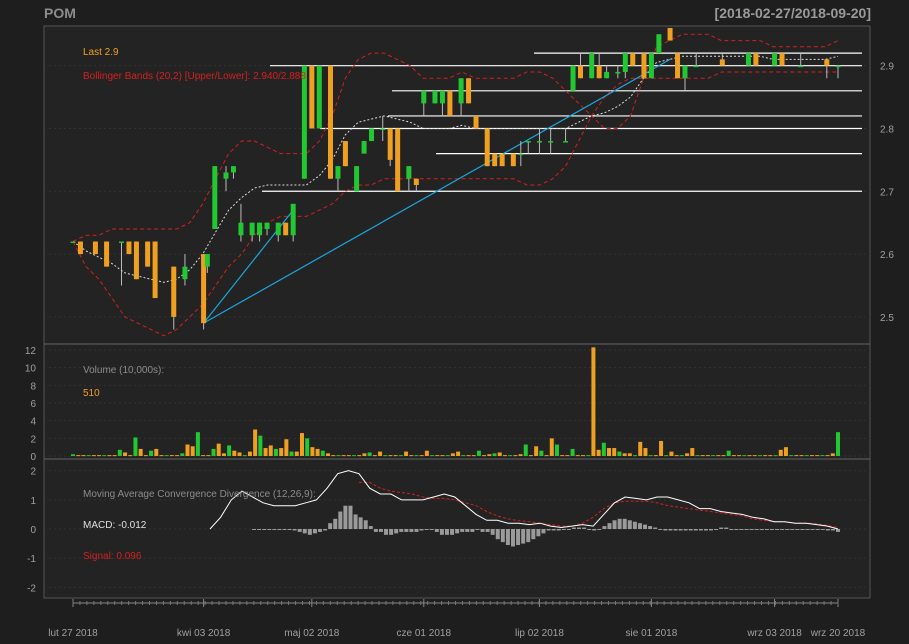 The width and height of the screenshot is (909, 644). Describe the element at coordinates (33, 386) in the screenshot. I see `volume-tick-label: 8` at that location.